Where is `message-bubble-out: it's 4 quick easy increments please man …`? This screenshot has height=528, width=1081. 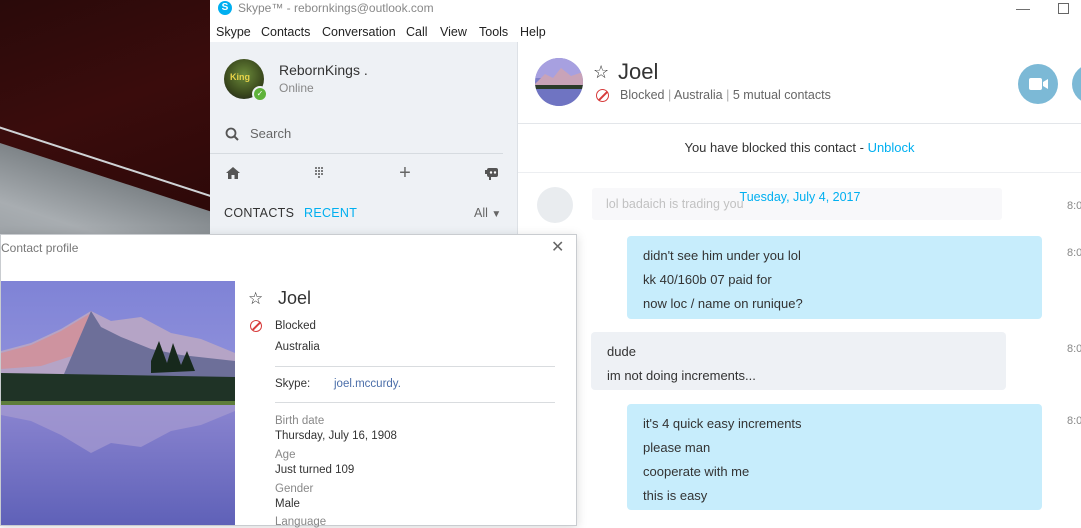 message-bubble-out: it's 4 quick easy increments please man … is located at coordinates (834, 457).